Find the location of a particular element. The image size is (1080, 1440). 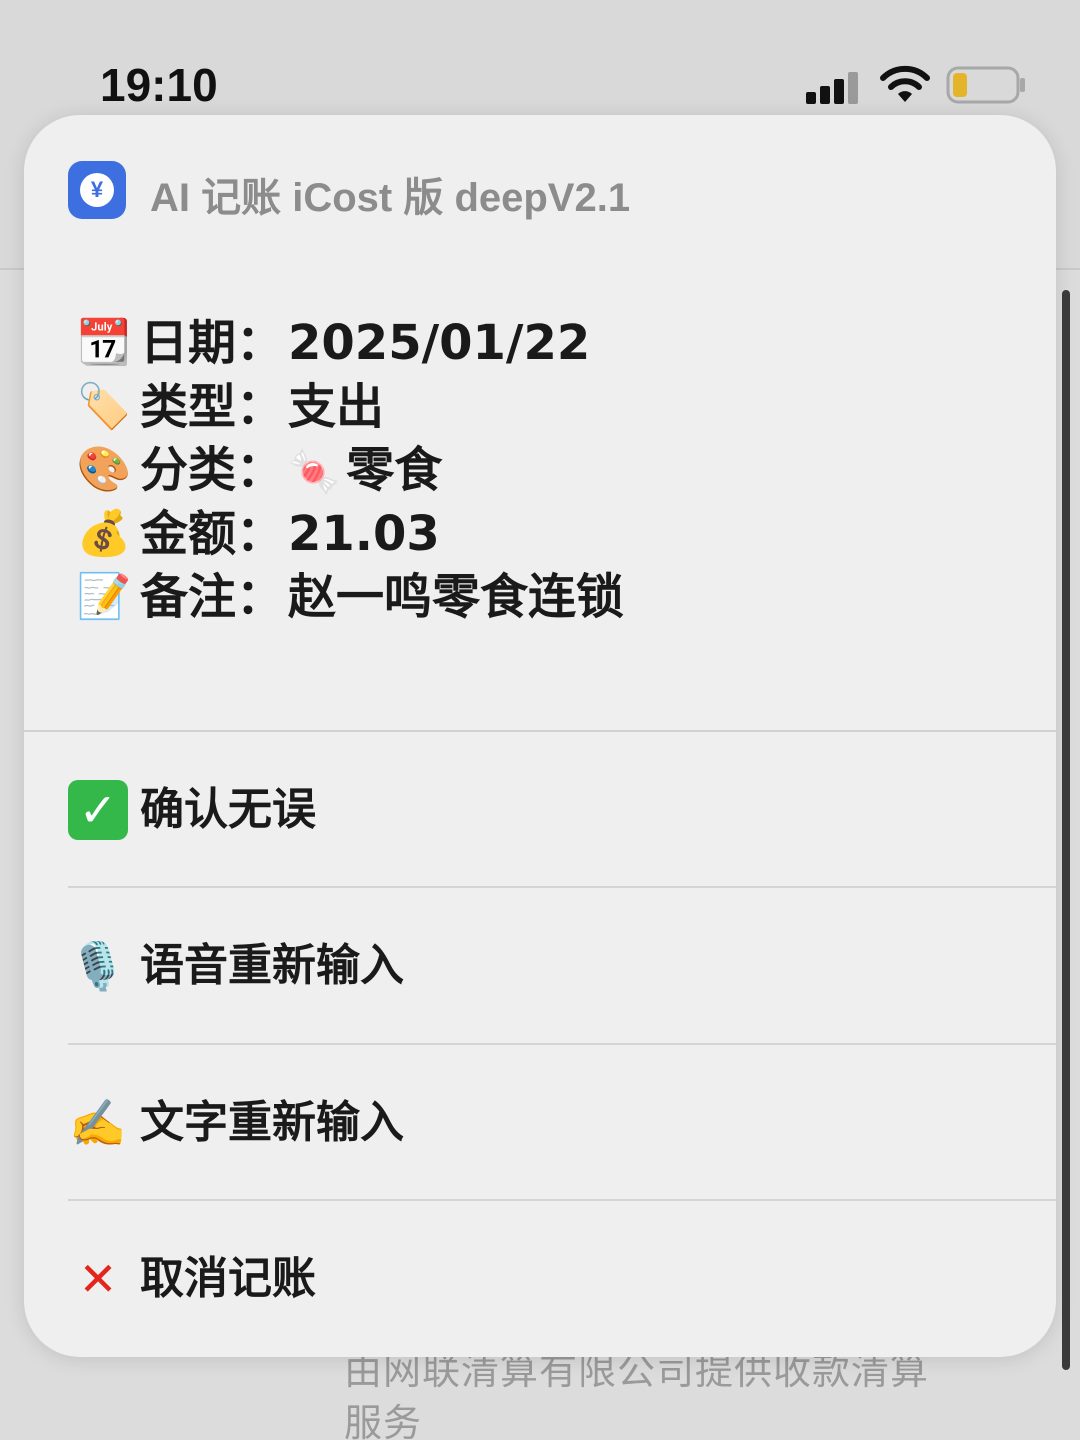

app-icon: ¥ is located at coordinates (97, 190).